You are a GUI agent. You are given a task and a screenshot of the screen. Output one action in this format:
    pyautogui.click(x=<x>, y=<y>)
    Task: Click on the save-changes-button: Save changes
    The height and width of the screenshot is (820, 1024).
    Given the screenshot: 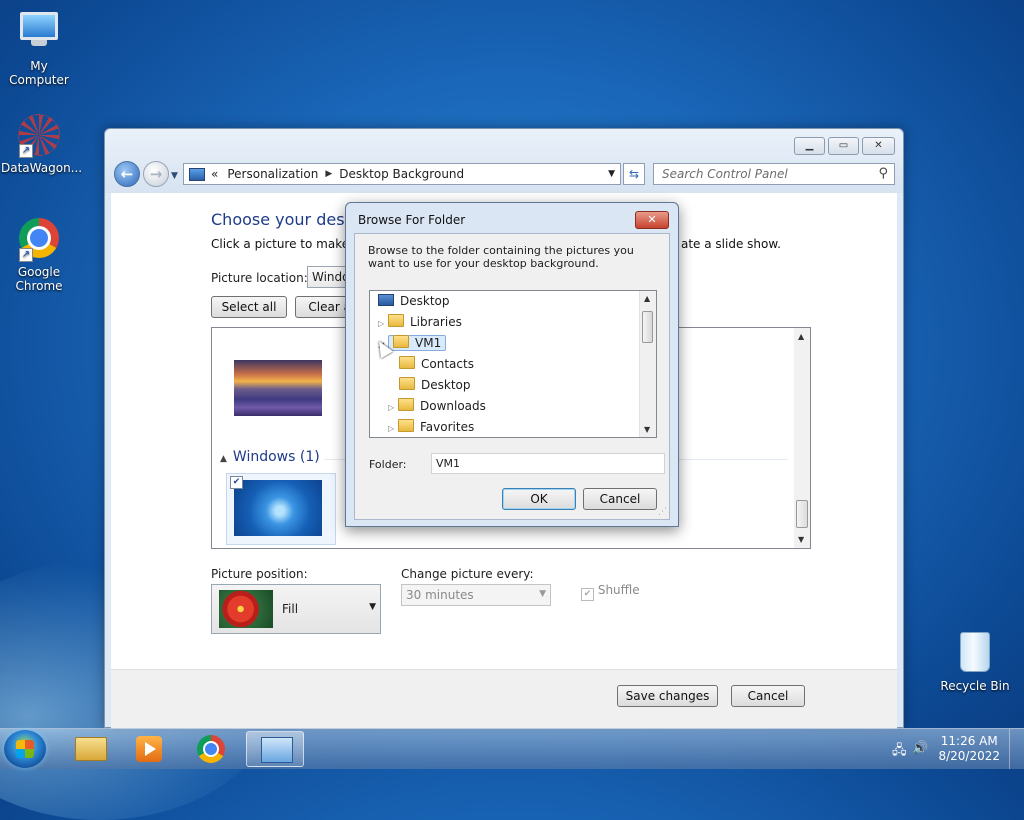 What is the action you would take?
    pyautogui.click(x=667, y=696)
    